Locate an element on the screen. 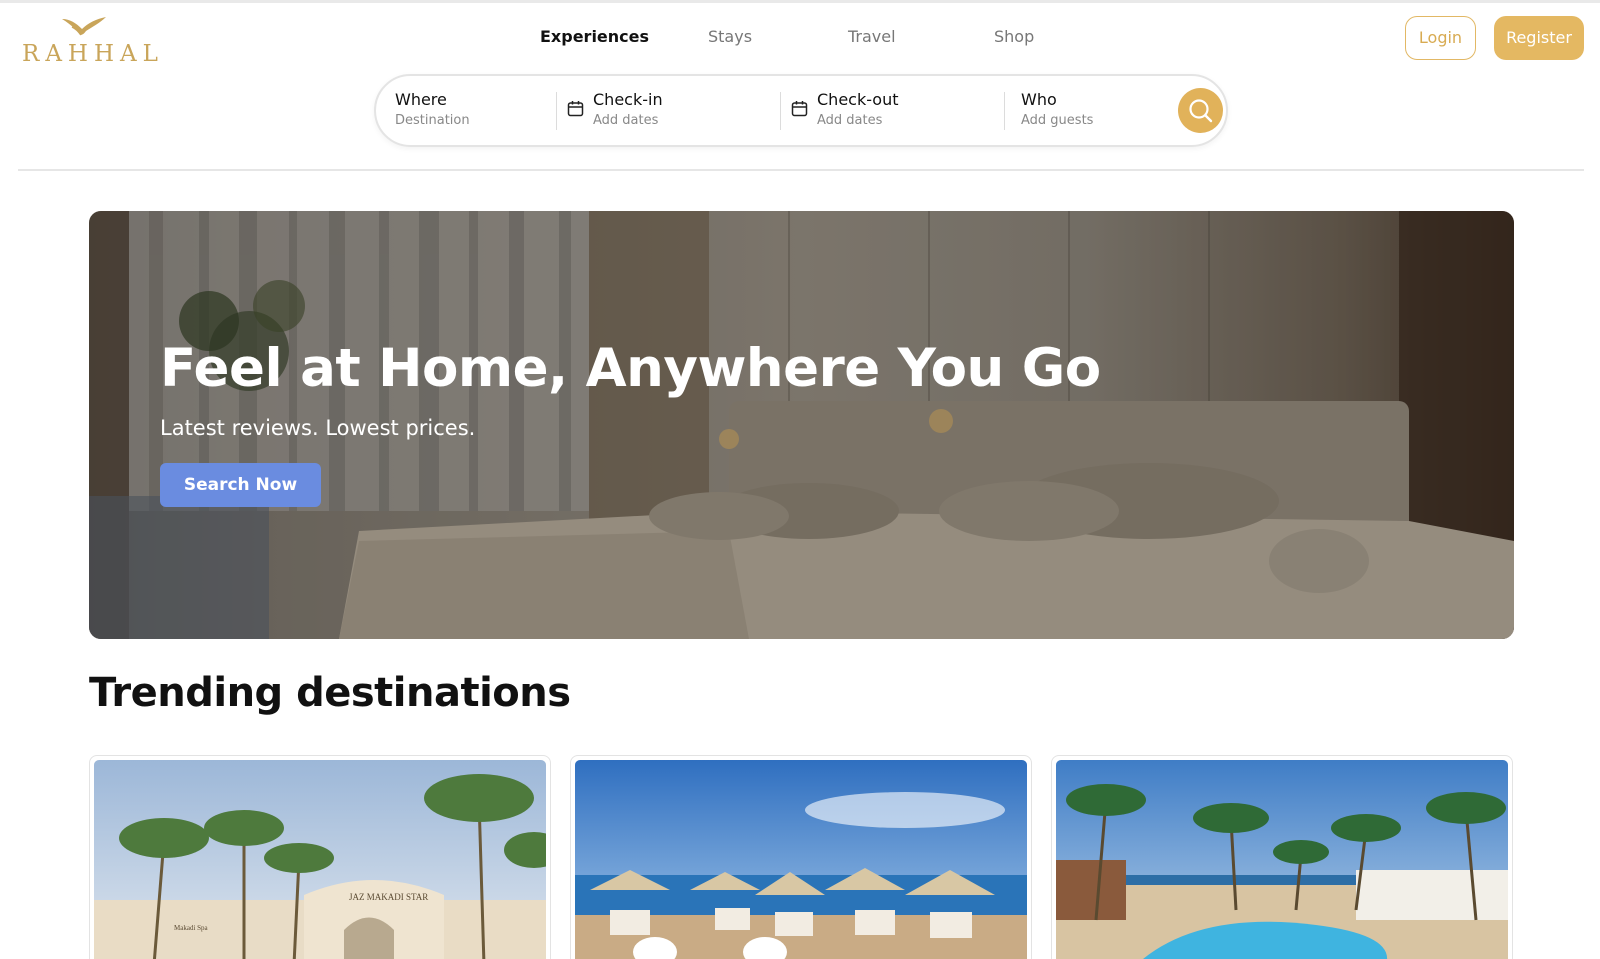  main-nav: Experiences Stays Travel Shop is located at coordinates (800, 40).